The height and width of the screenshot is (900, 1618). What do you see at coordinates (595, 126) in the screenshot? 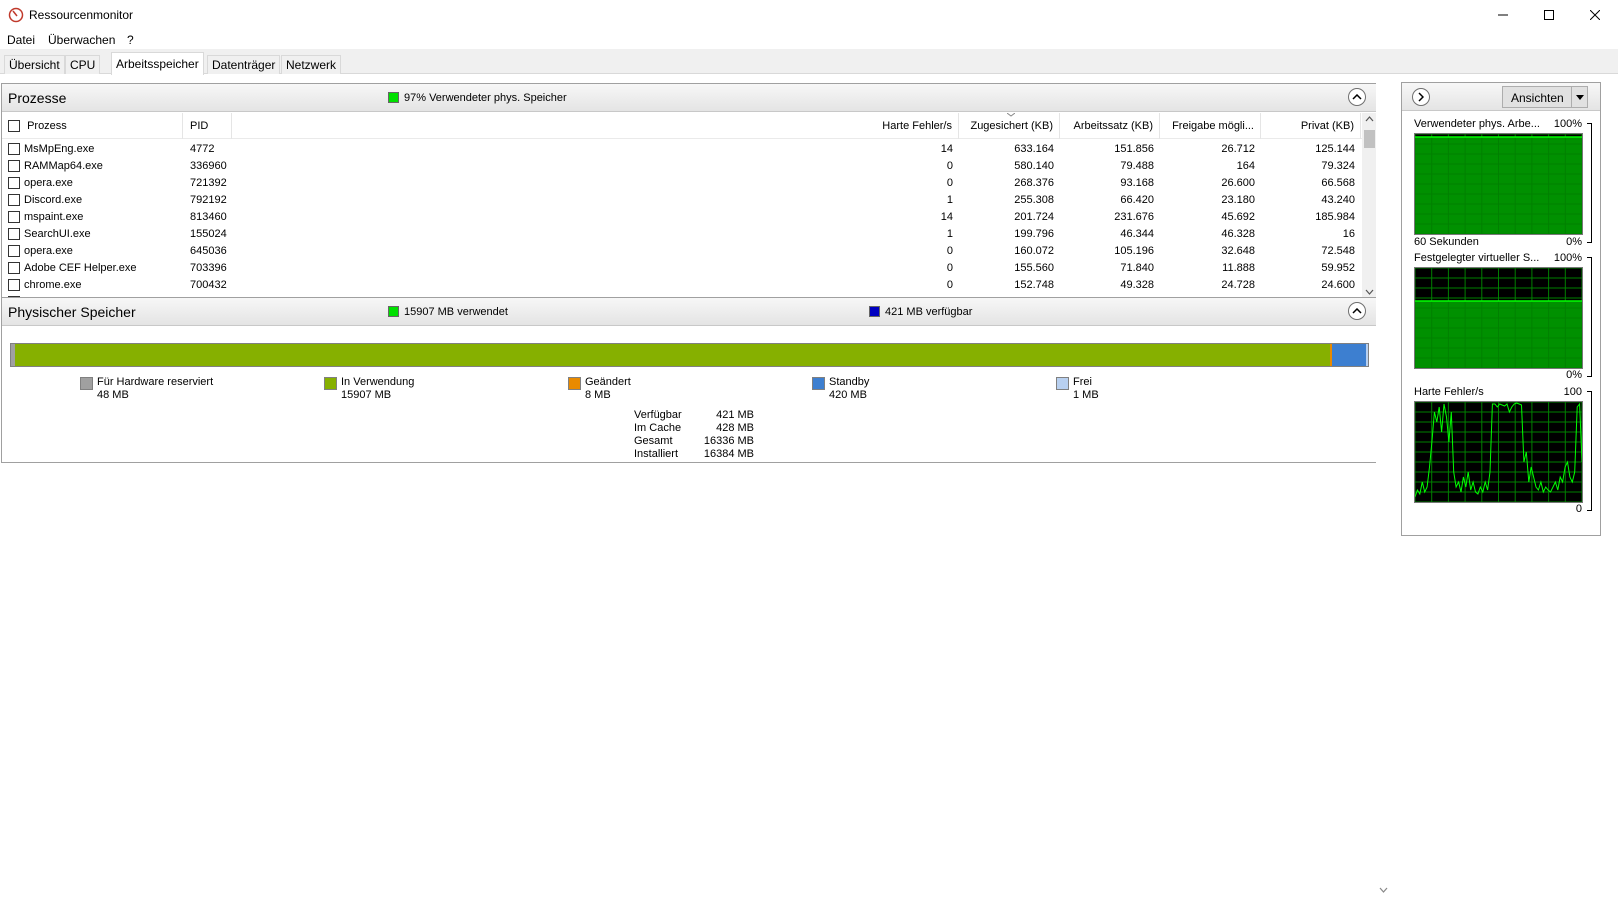
I see `column-harte-fehler: Harte Fehler/s` at bounding box center [595, 126].